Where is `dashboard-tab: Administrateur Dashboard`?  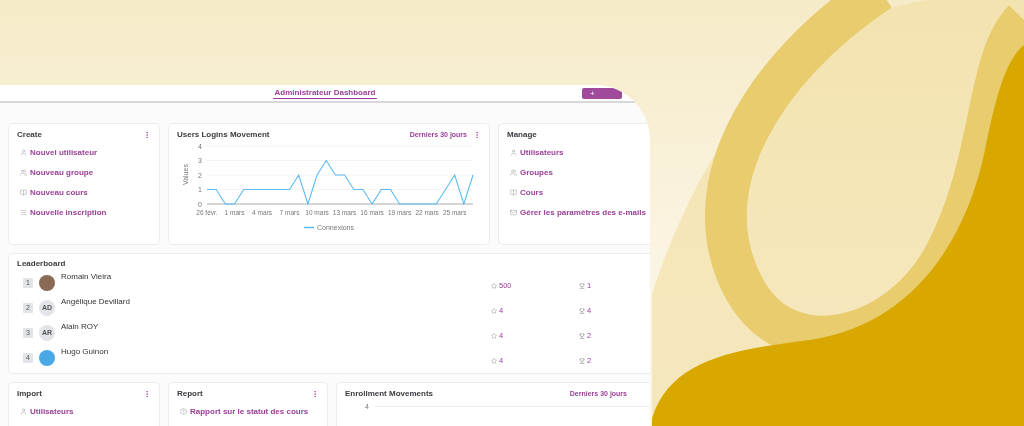
dashboard-tab: Administrateur Dashboard is located at coordinates (325, 93).